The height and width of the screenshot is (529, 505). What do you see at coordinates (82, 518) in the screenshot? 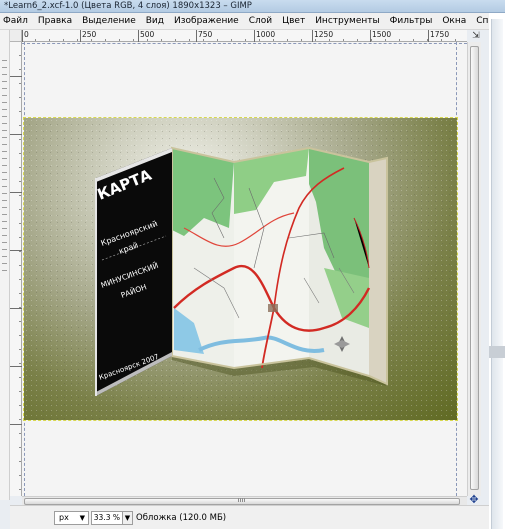
I see `chevron-down-icon: ▼` at bounding box center [82, 518].